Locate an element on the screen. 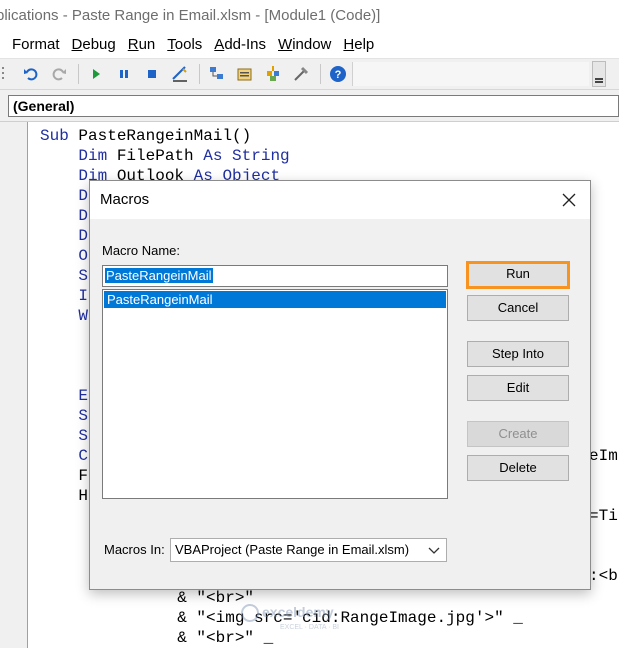 Image resolution: width=619 pixels, height=648 pixels. menu-format: Format is located at coordinates (33, 45).